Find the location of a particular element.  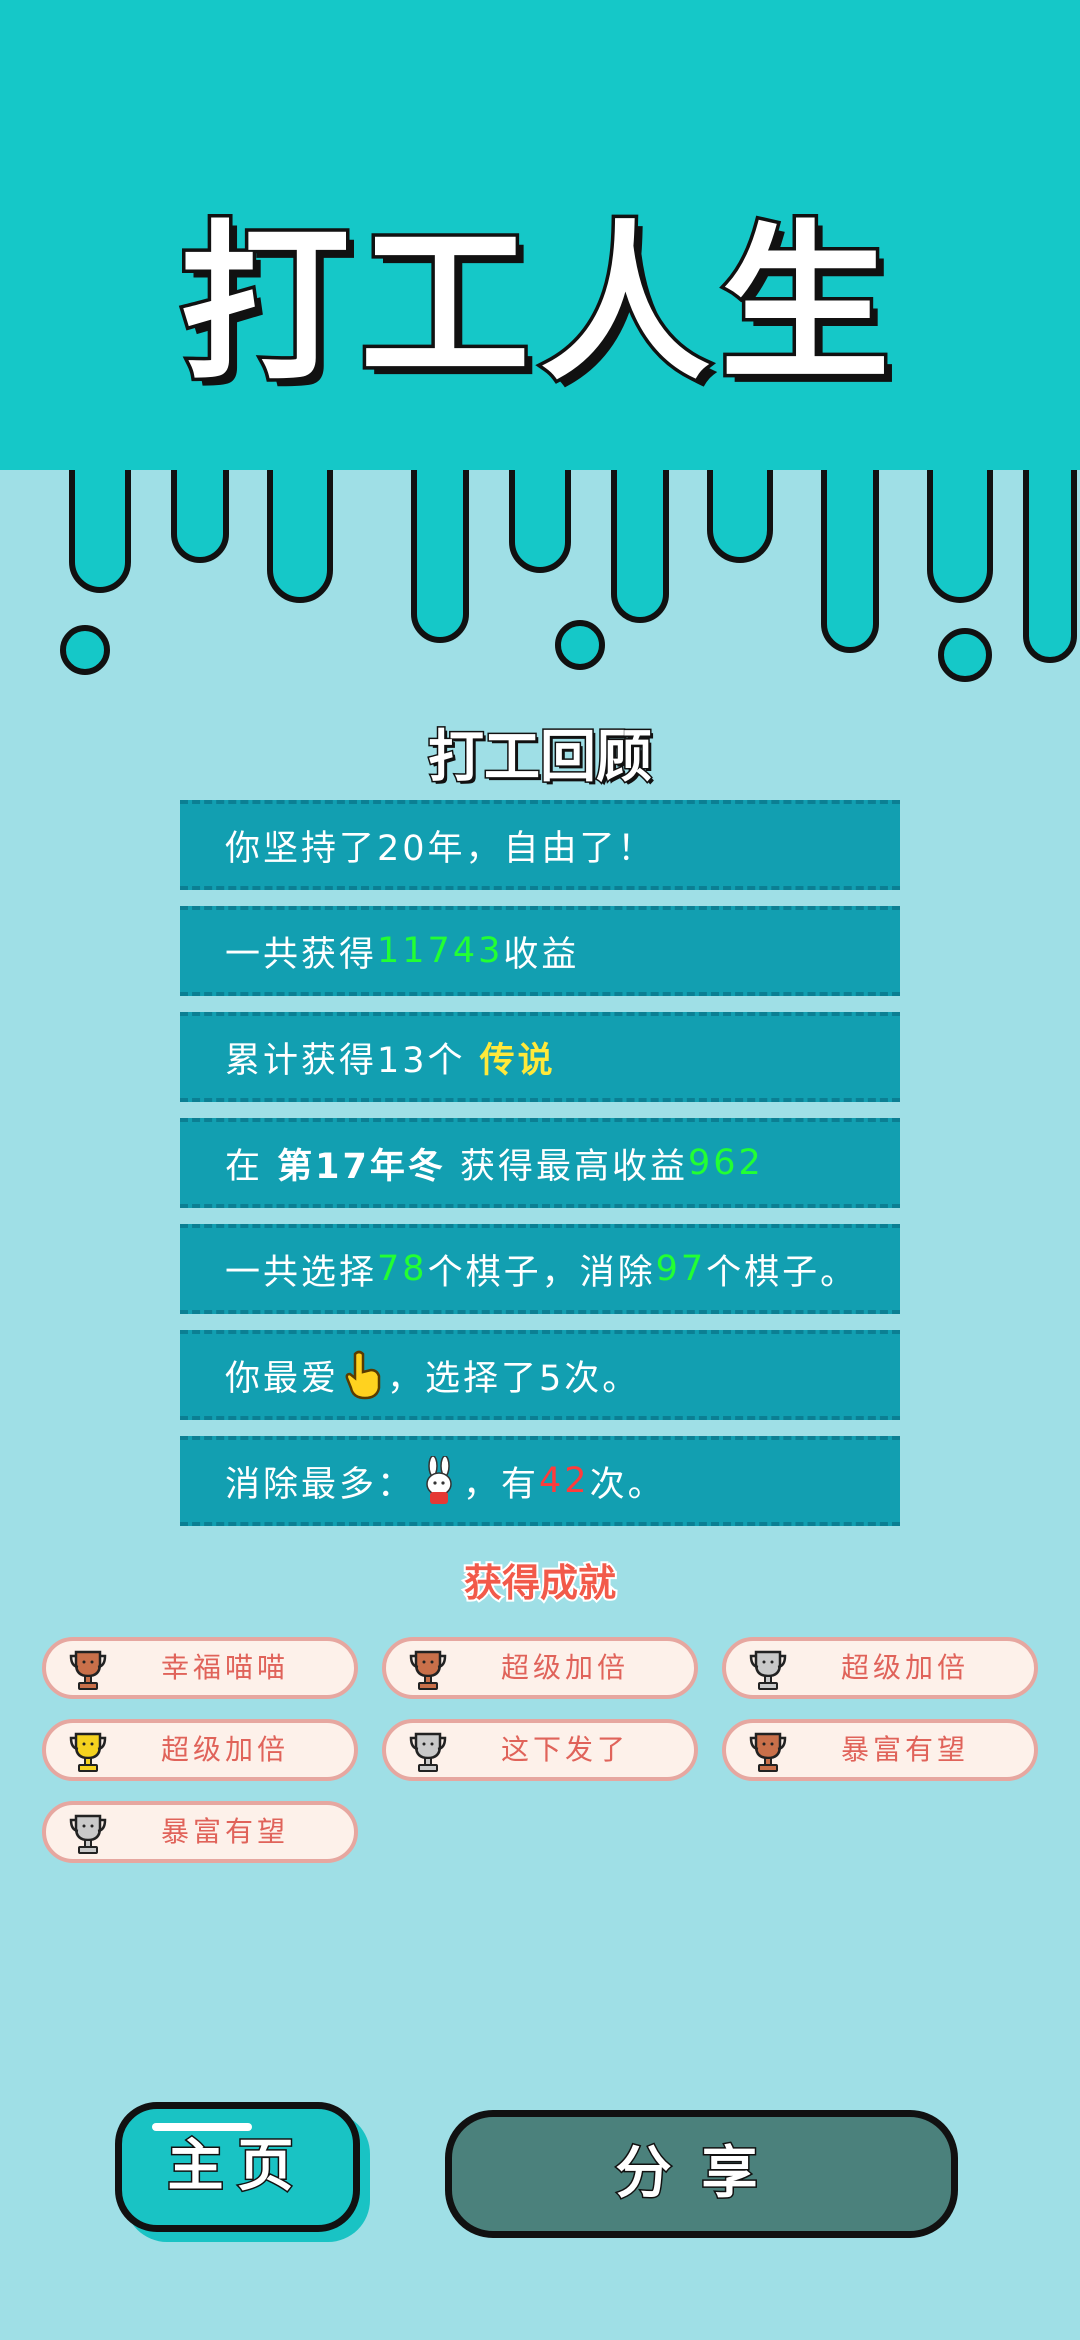

review-text: 累计获得13个 is located at coordinates (352, 1060).